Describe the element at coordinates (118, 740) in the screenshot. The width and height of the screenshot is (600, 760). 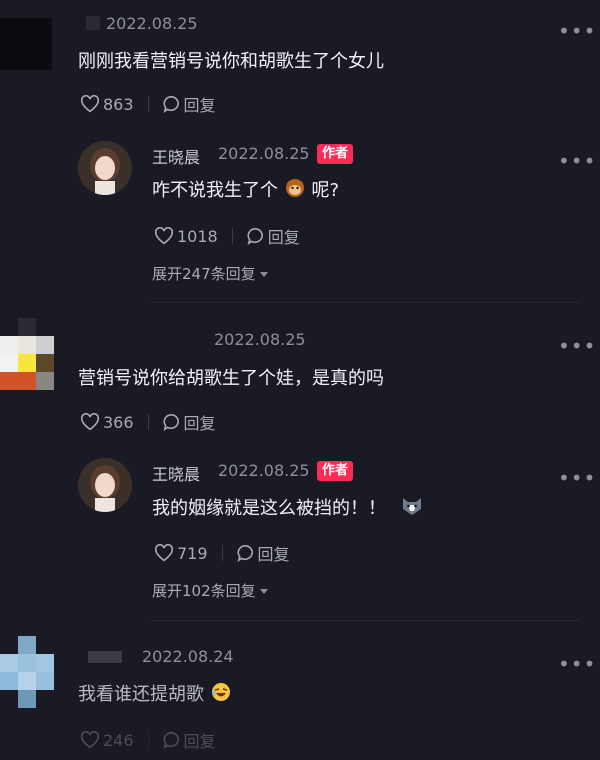
I see `like-count: 246` at that location.